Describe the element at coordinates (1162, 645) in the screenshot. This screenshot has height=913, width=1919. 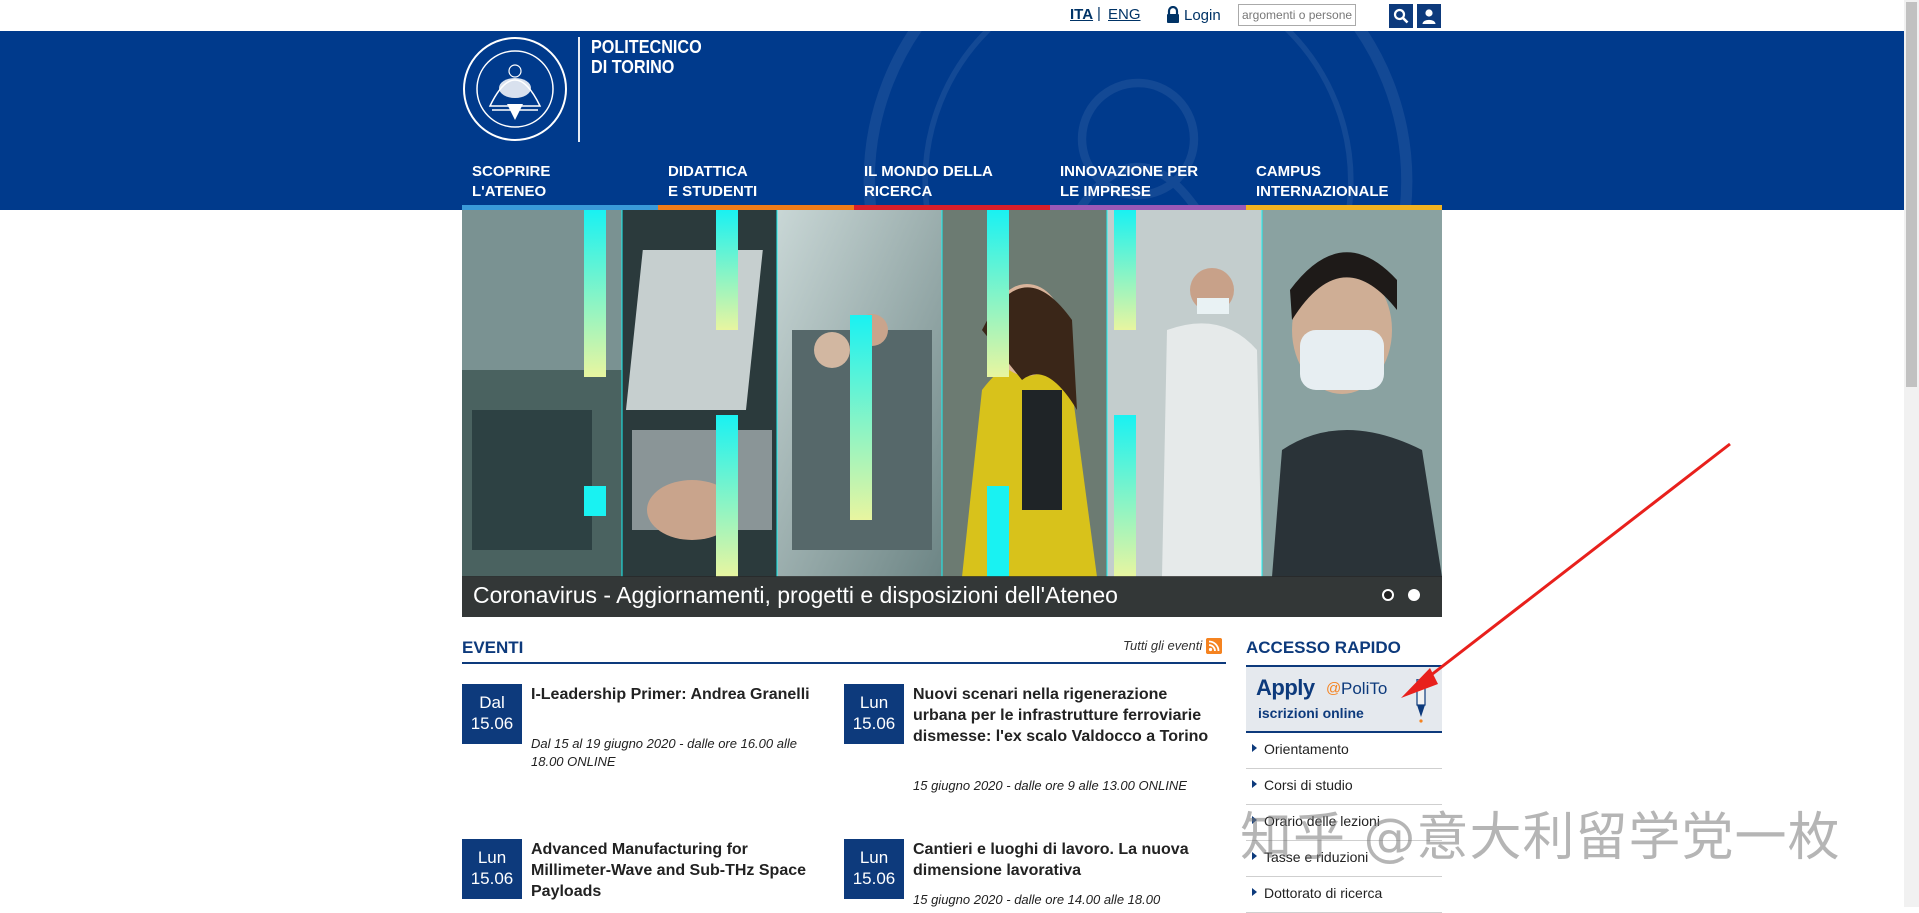
I see `all-events-link: Tutti gli eventi` at that location.